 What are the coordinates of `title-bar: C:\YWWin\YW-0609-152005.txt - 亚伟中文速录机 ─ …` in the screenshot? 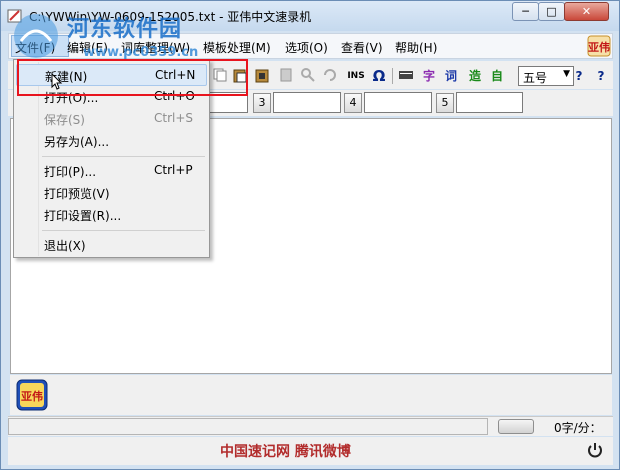 It's located at (310, 16).